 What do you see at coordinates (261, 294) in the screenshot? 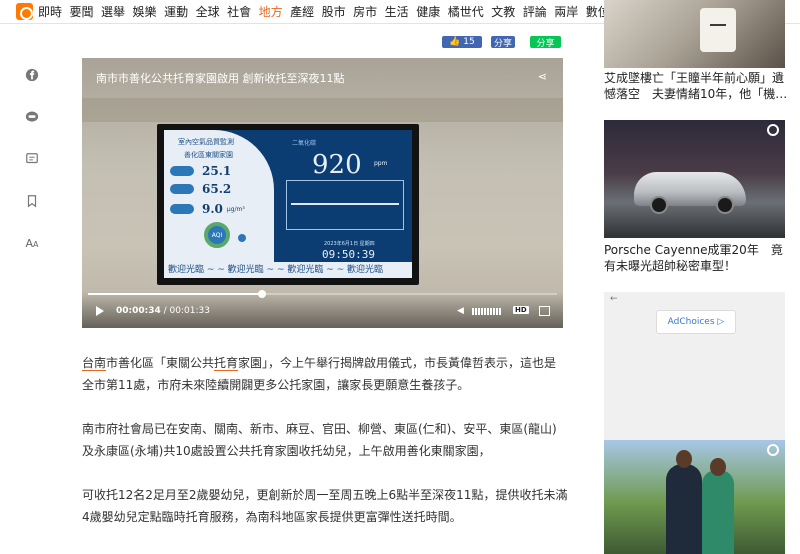
I see `video-progress-knob` at bounding box center [261, 294].